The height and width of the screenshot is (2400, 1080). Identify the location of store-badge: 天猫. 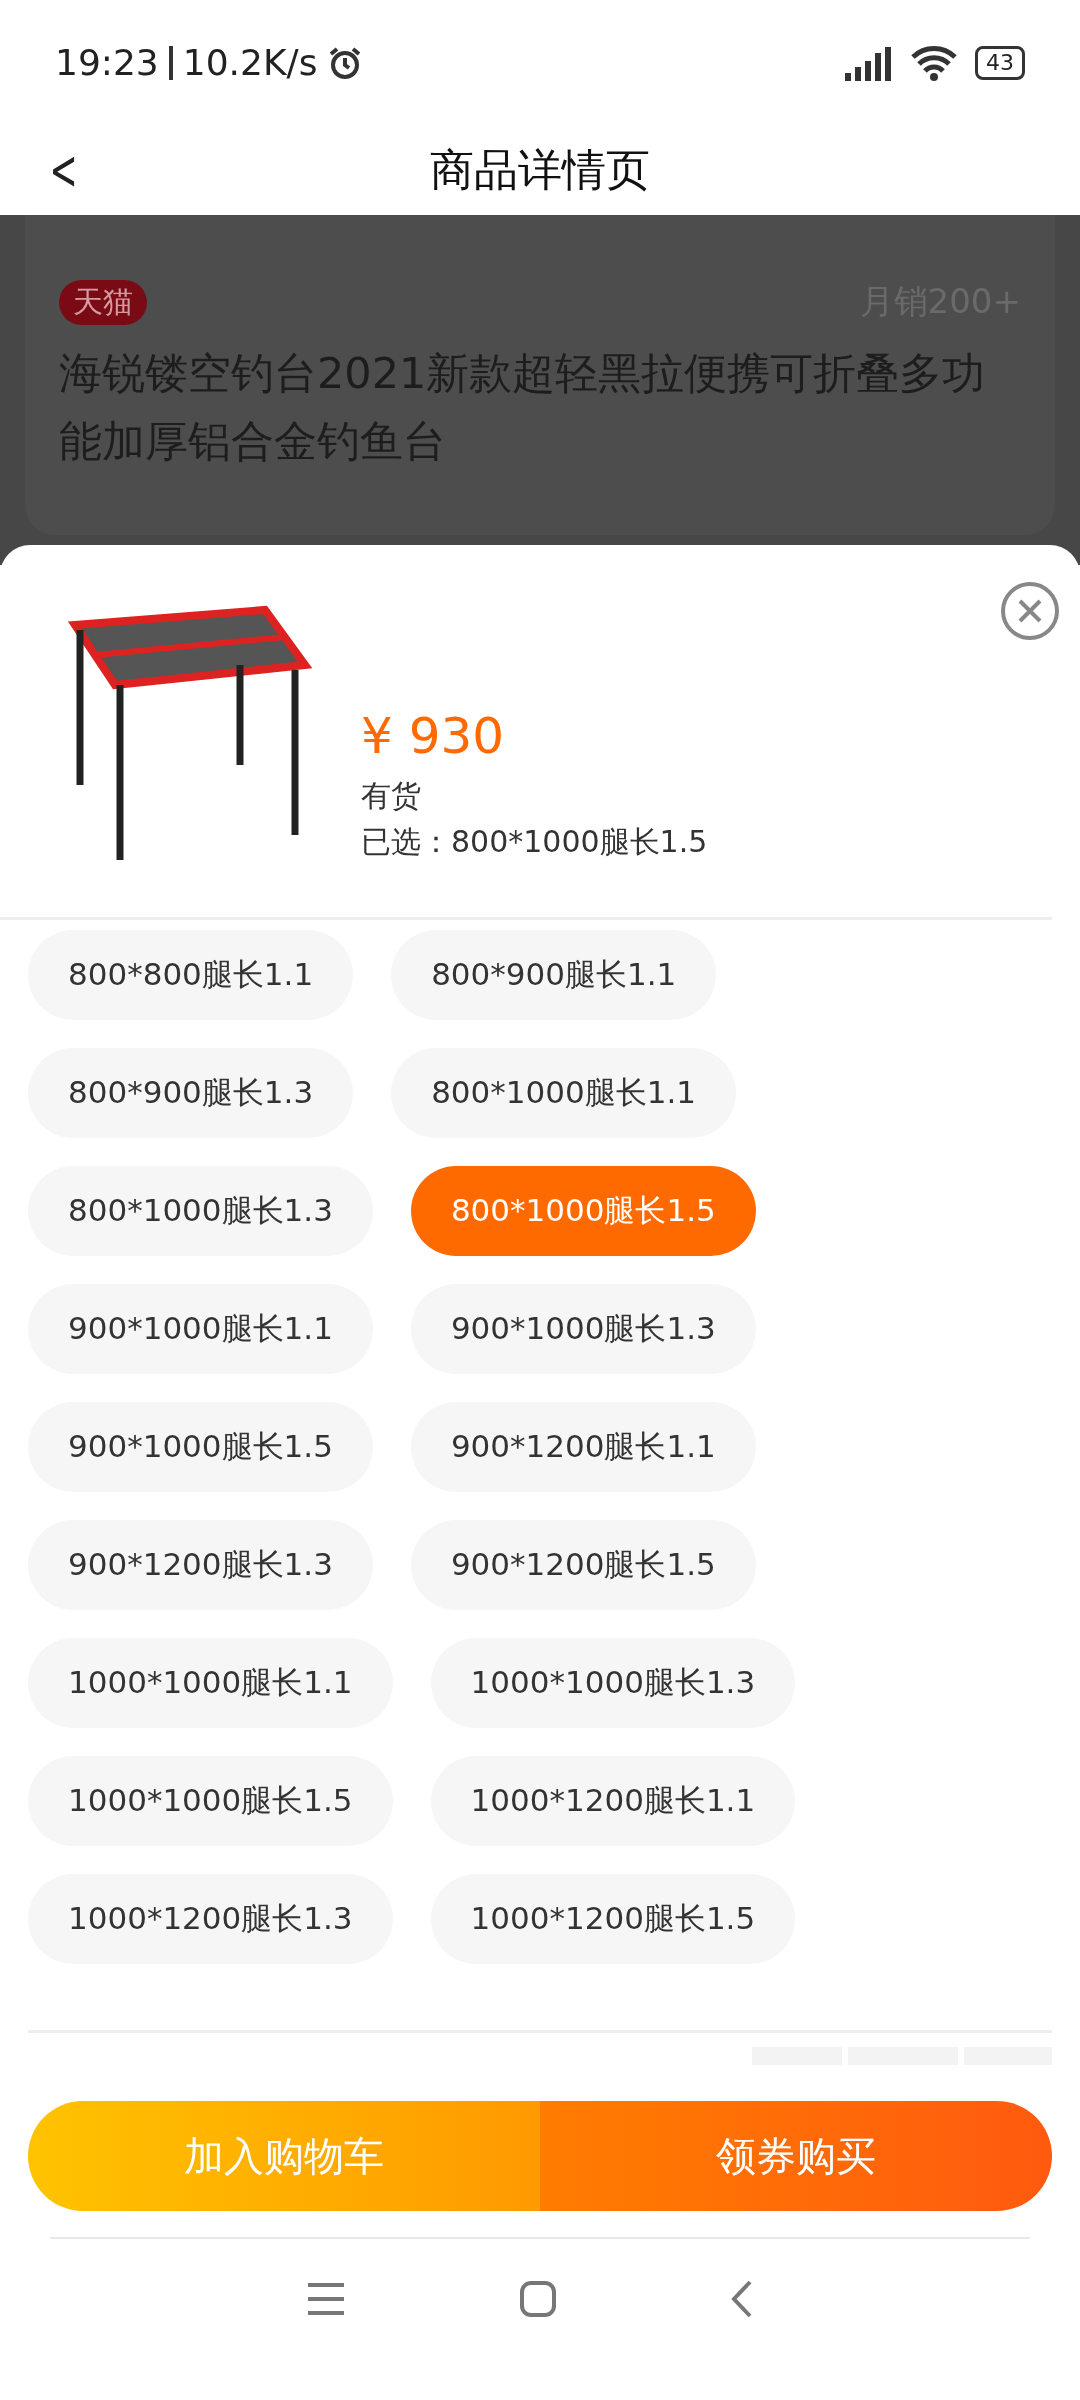
(103, 302).